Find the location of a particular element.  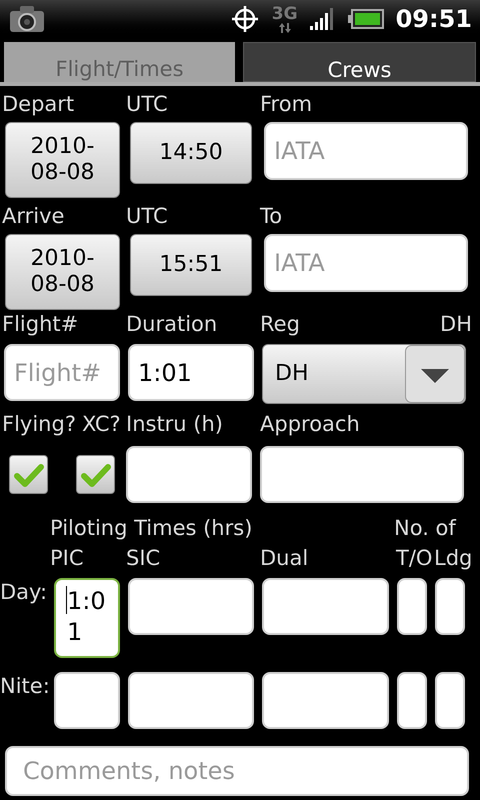

checkbox-label: Flying? is located at coordinates (39, 426).